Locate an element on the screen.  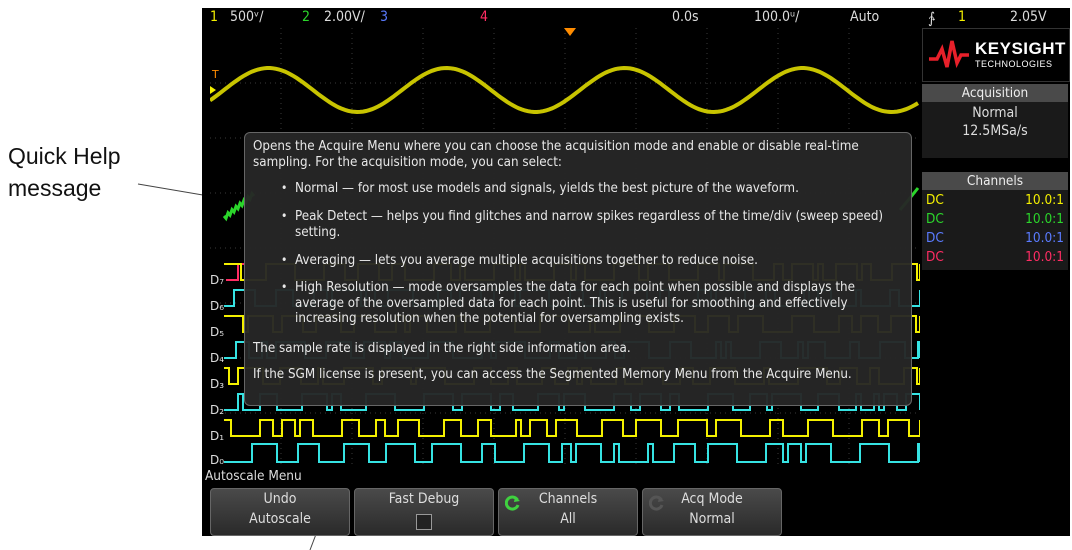
trigger-position-marker is located at coordinates (570, 32).